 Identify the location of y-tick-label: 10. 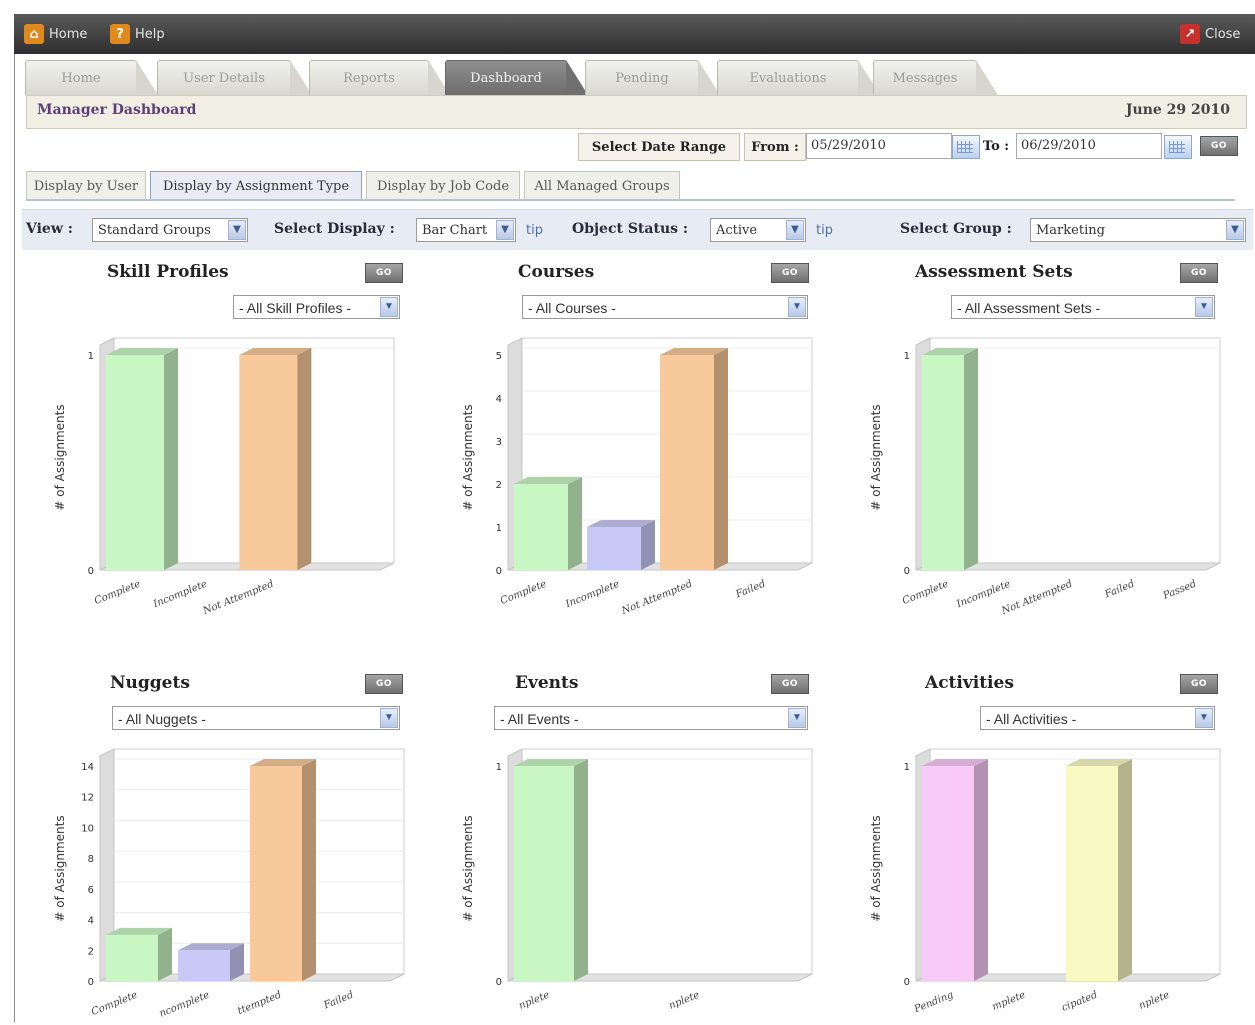
(87, 828).